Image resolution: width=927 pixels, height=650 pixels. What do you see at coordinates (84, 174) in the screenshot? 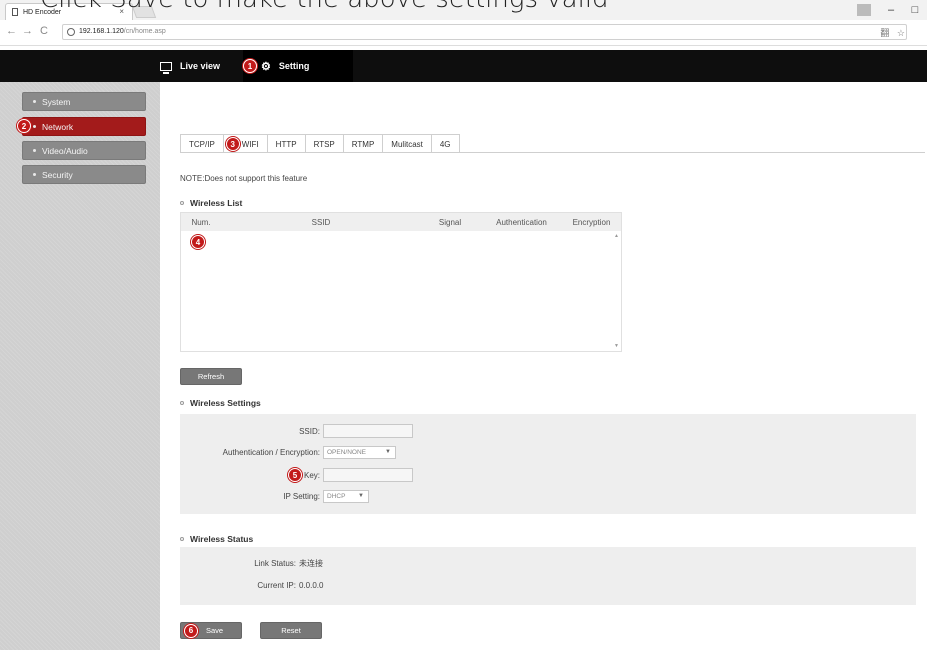
I see `sidebar-item-security: Security` at bounding box center [84, 174].